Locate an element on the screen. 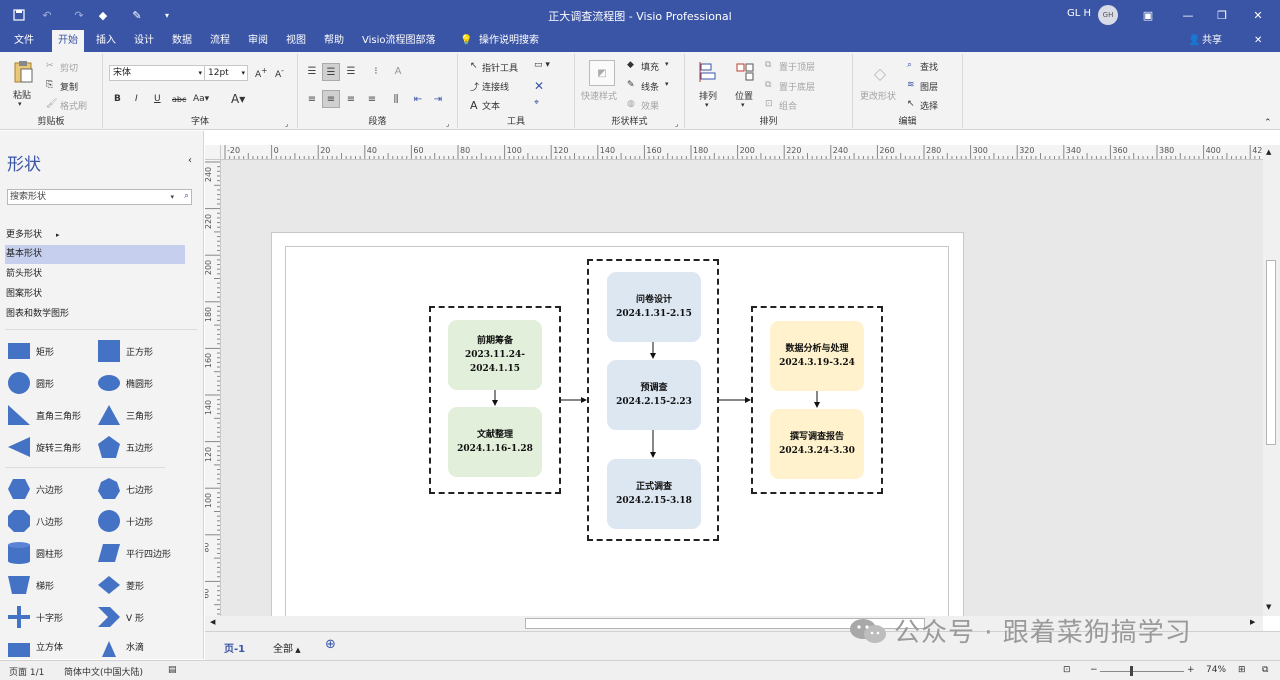  scroll-up-icon: ▲ is located at coordinates (1268, 152).